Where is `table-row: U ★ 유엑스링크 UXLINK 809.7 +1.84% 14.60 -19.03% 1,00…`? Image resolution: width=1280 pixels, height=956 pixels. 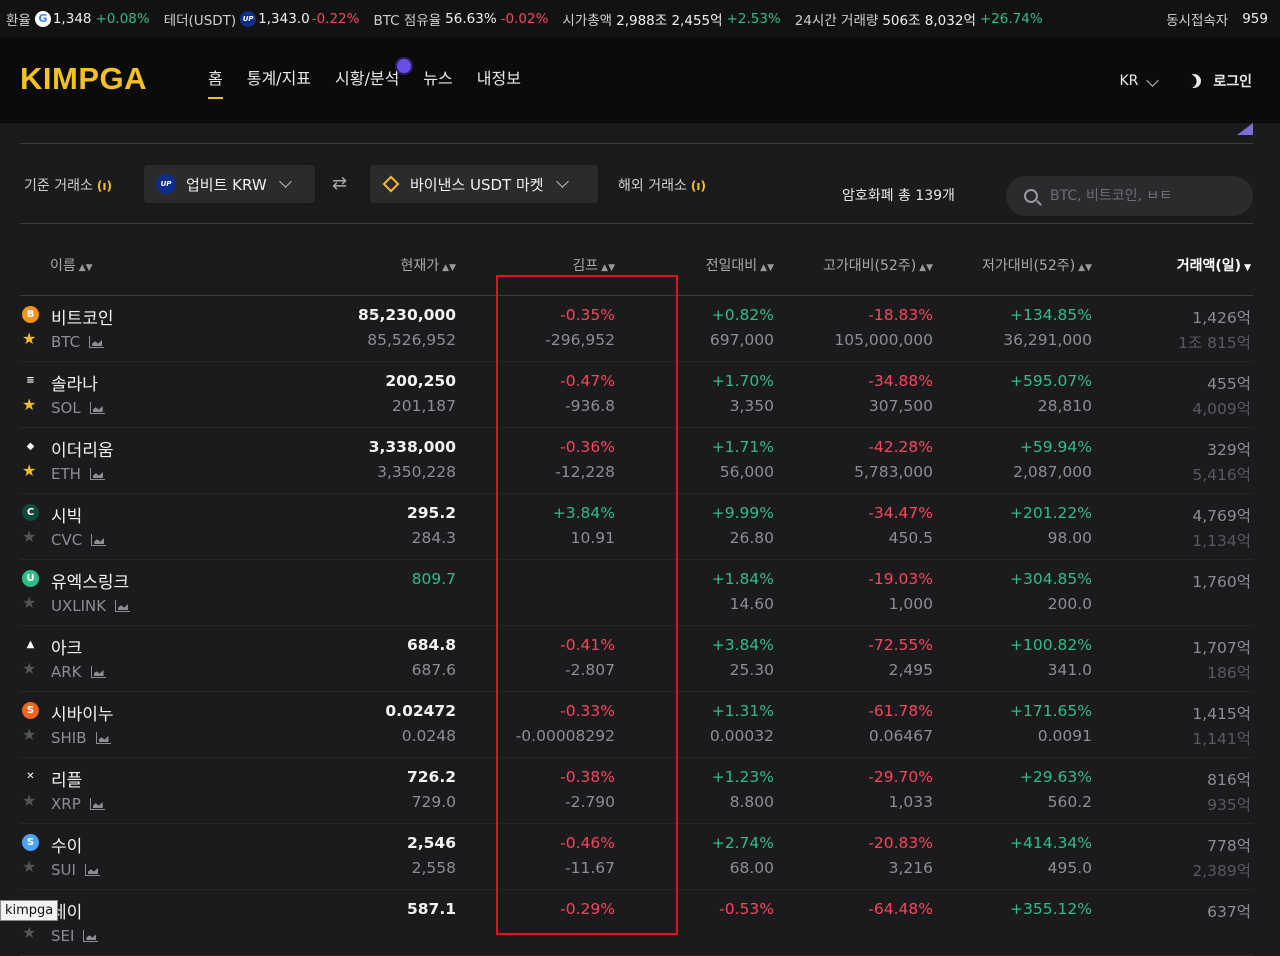 table-row: U ★ 유엑스링크 UXLINK 809.7 +1.84% 14.60 -19.03% 1,00… is located at coordinates (636, 593).